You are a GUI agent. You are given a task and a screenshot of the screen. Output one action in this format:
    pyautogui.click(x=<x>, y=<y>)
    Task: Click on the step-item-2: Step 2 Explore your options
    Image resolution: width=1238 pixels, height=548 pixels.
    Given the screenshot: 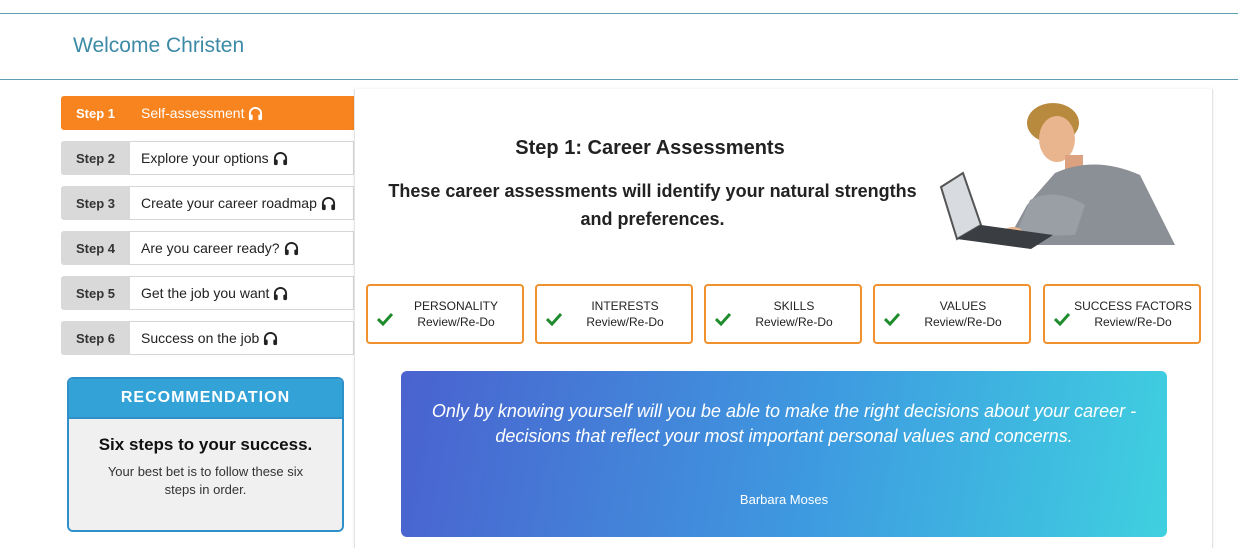 What is the action you would take?
    pyautogui.click(x=207, y=158)
    